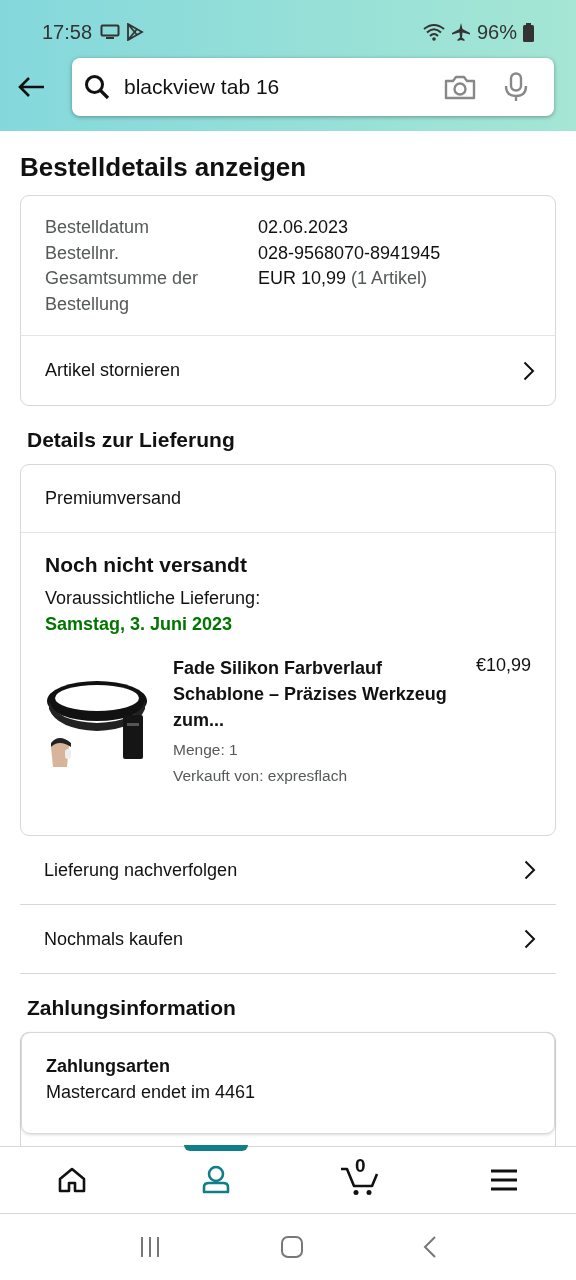 The width and height of the screenshot is (576, 1280). What do you see at coordinates (67, 32) in the screenshot?
I see `clock: 17:58` at bounding box center [67, 32].